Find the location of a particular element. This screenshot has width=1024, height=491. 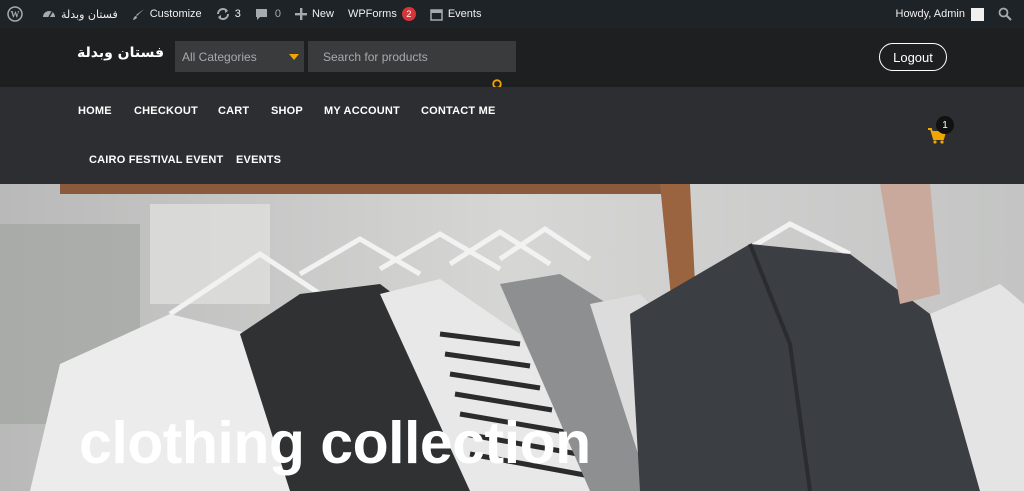

category-select-value: All Categories is located at coordinates (219, 57).